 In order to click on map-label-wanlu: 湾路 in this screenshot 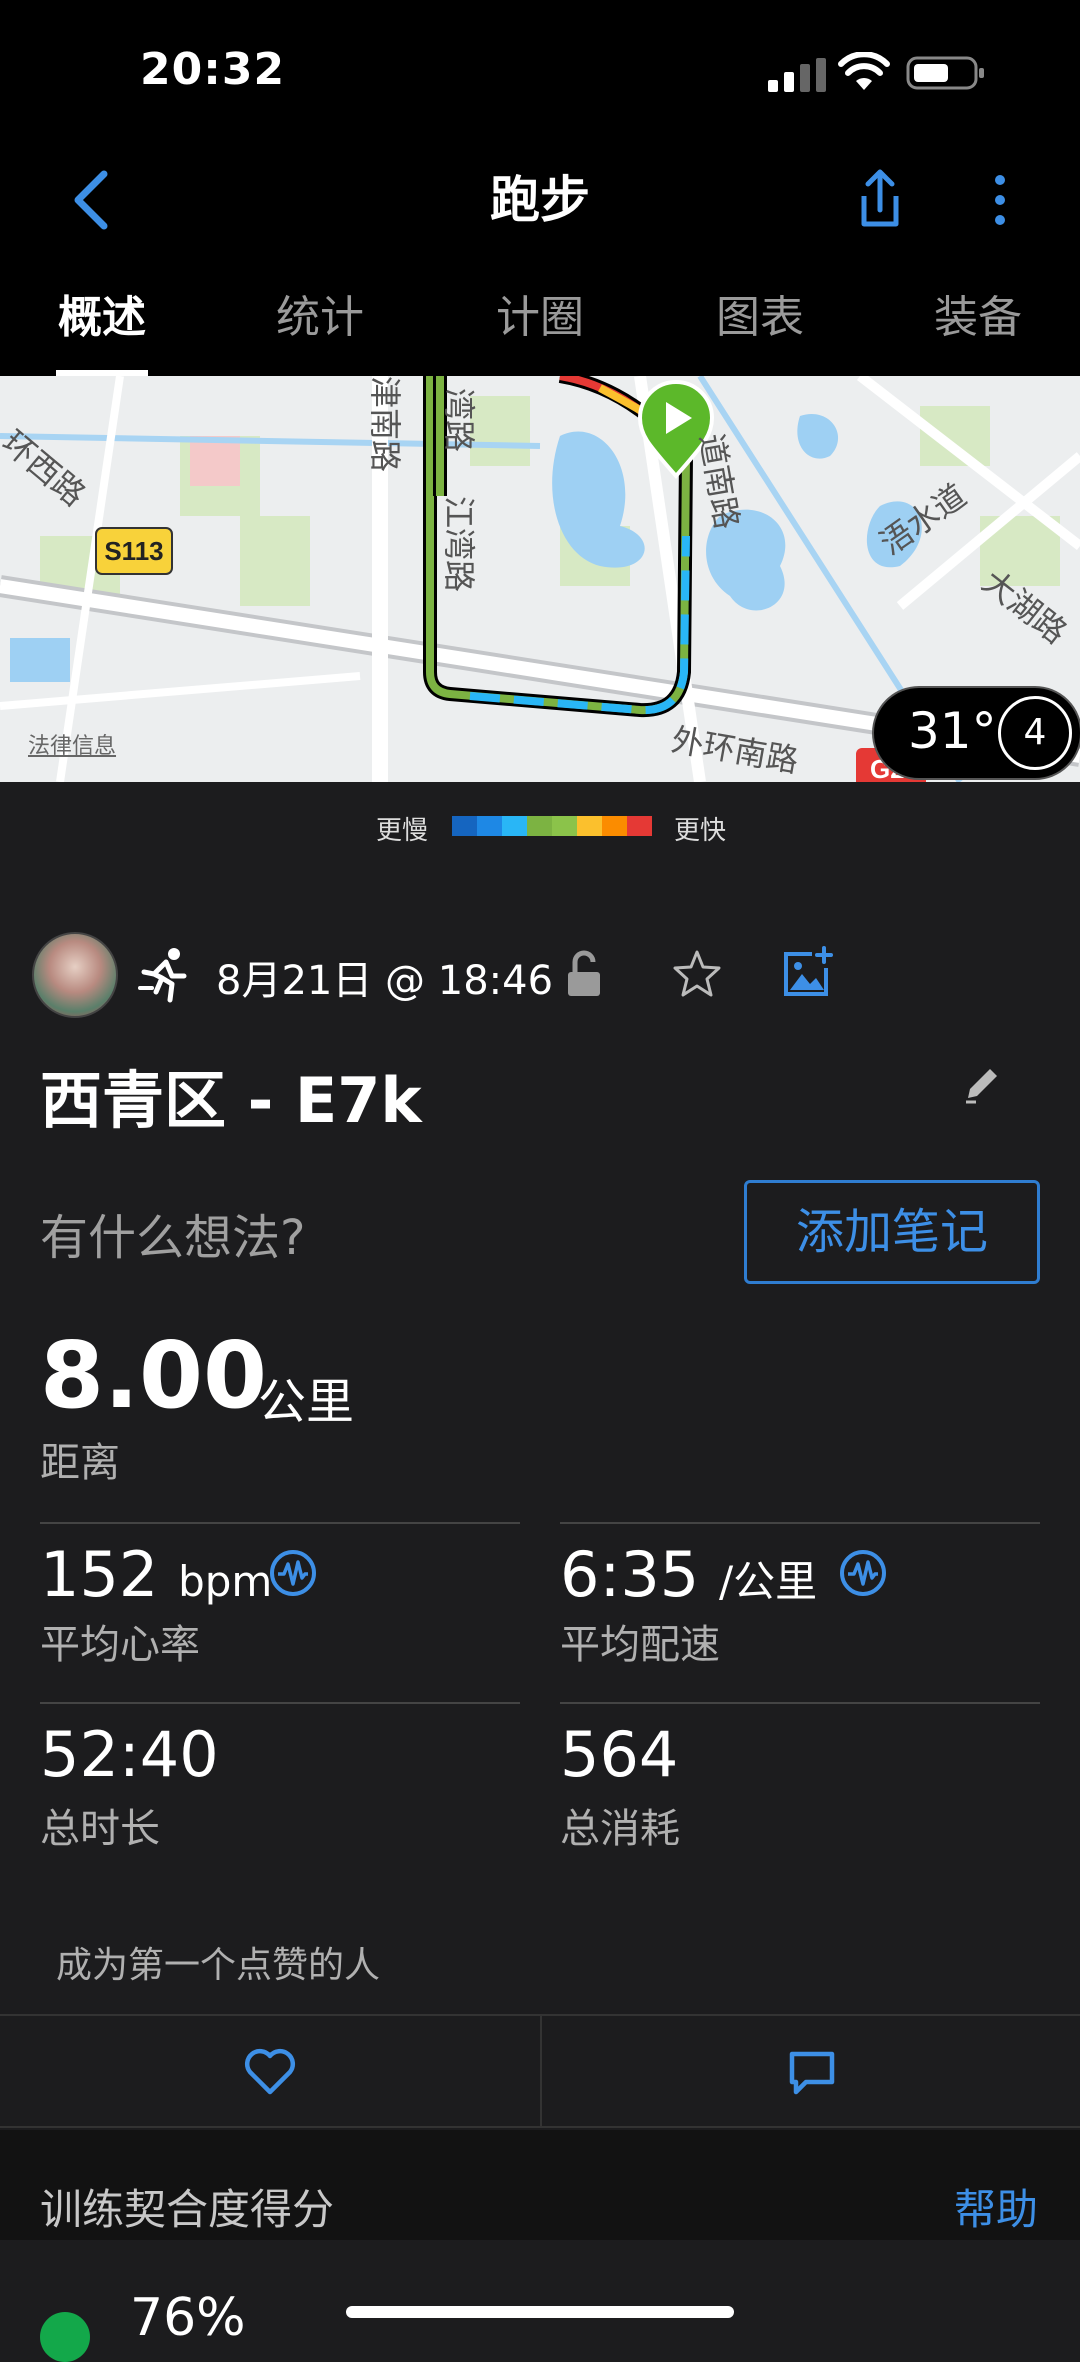, I will do `click(459, 420)`.